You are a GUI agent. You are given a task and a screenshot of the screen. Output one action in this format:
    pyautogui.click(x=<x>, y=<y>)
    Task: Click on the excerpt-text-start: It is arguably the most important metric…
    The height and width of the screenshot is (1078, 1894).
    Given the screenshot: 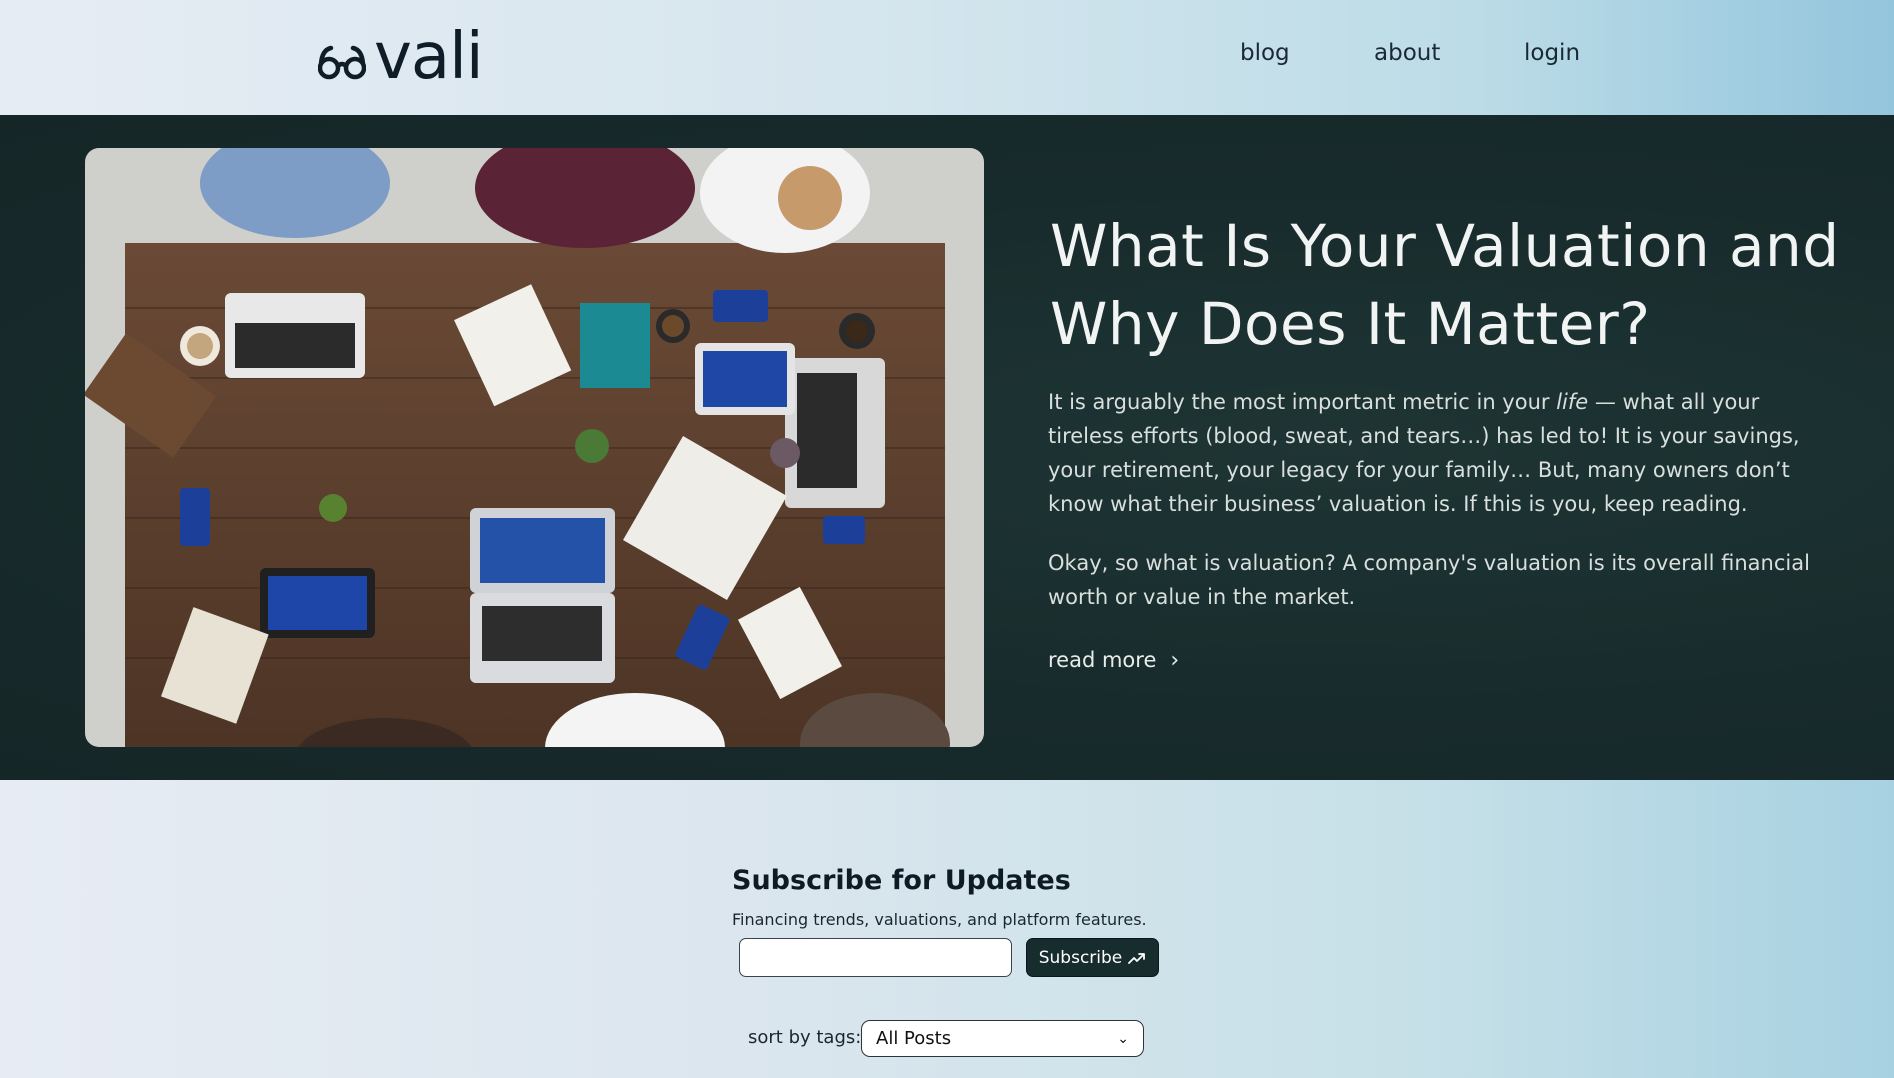 What is the action you would take?
    pyautogui.click(x=1302, y=402)
    